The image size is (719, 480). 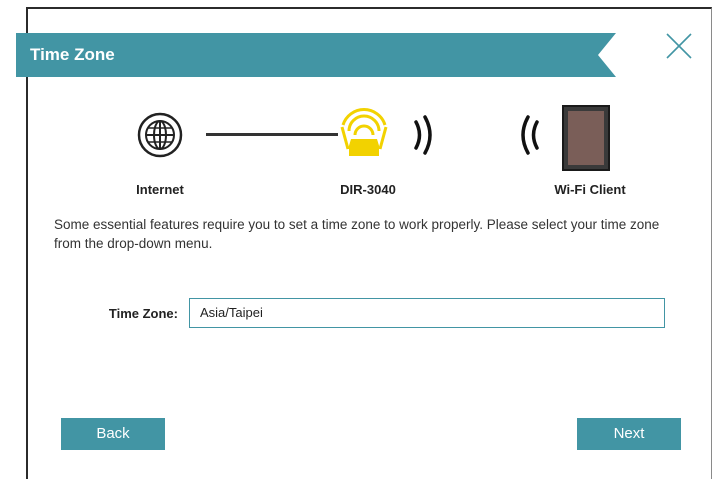 What do you see at coordinates (113, 434) in the screenshot?
I see `back-button: Back` at bounding box center [113, 434].